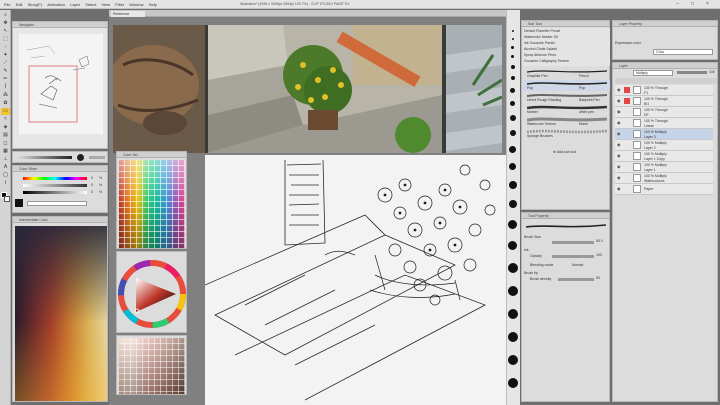  I want to click on menu-animation: Animation, so click(56, 4).